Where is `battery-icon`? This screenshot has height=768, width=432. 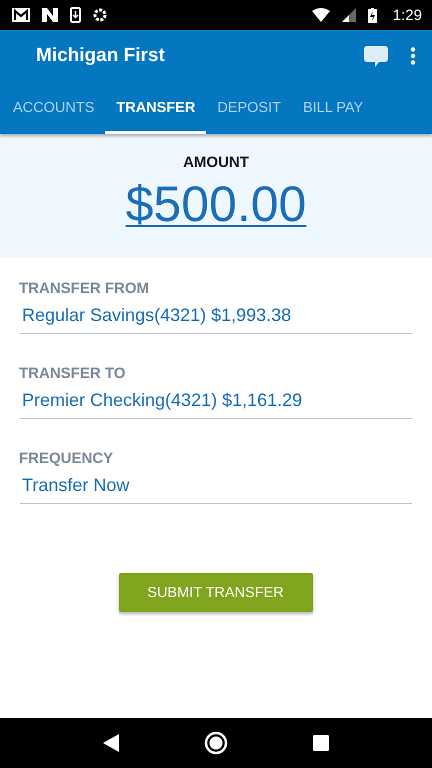
battery-icon is located at coordinates (372, 15).